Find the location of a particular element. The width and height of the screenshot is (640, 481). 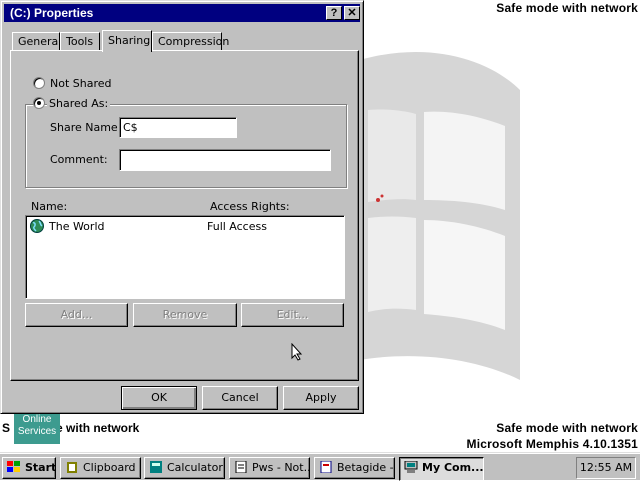

tab-compression: Compression is located at coordinates (190, 41).